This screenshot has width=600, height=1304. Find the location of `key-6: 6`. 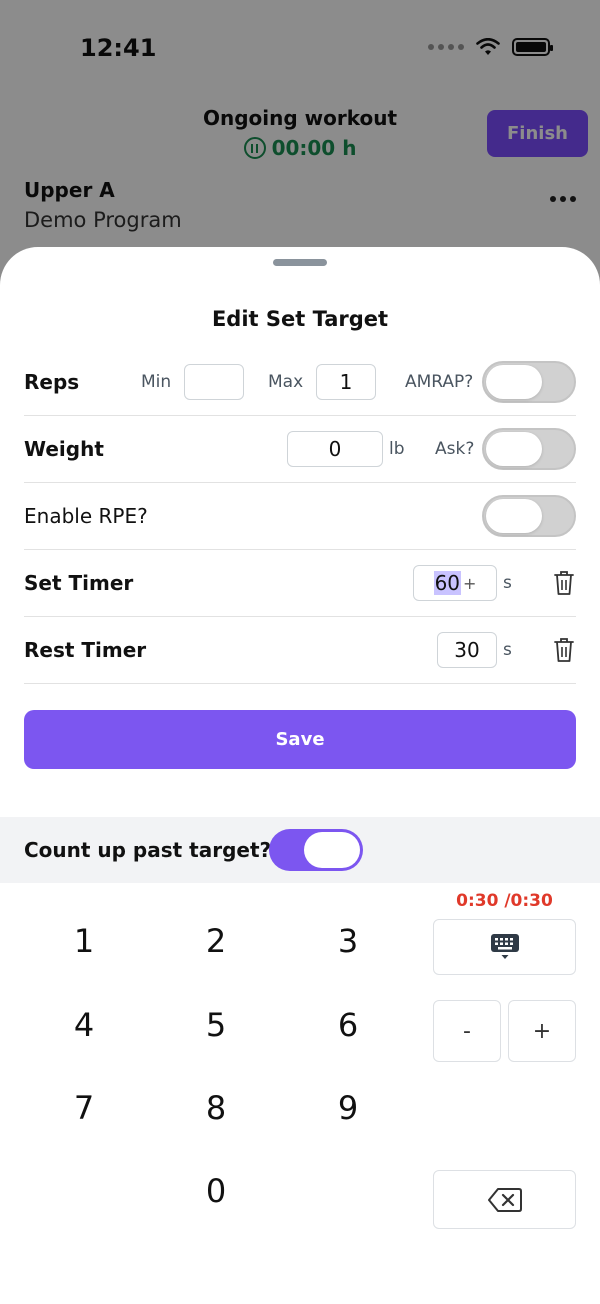

key-6: 6 is located at coordinates (348, 1025).